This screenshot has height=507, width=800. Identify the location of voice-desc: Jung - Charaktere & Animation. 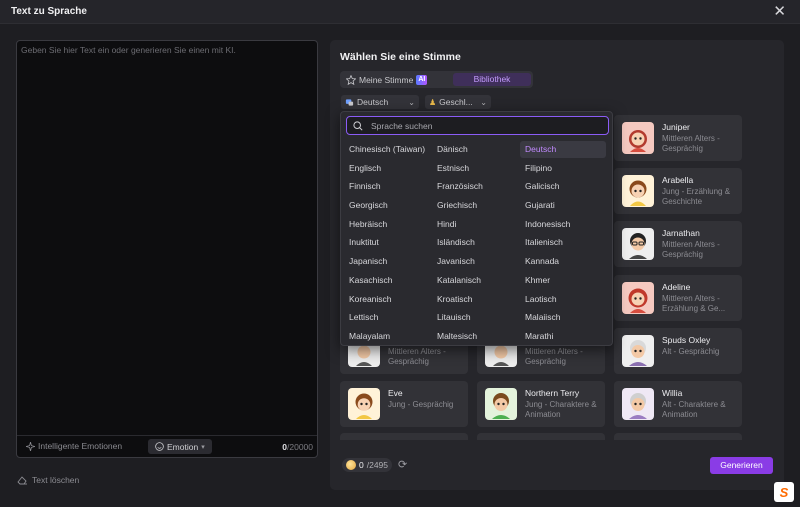
(561, 409).